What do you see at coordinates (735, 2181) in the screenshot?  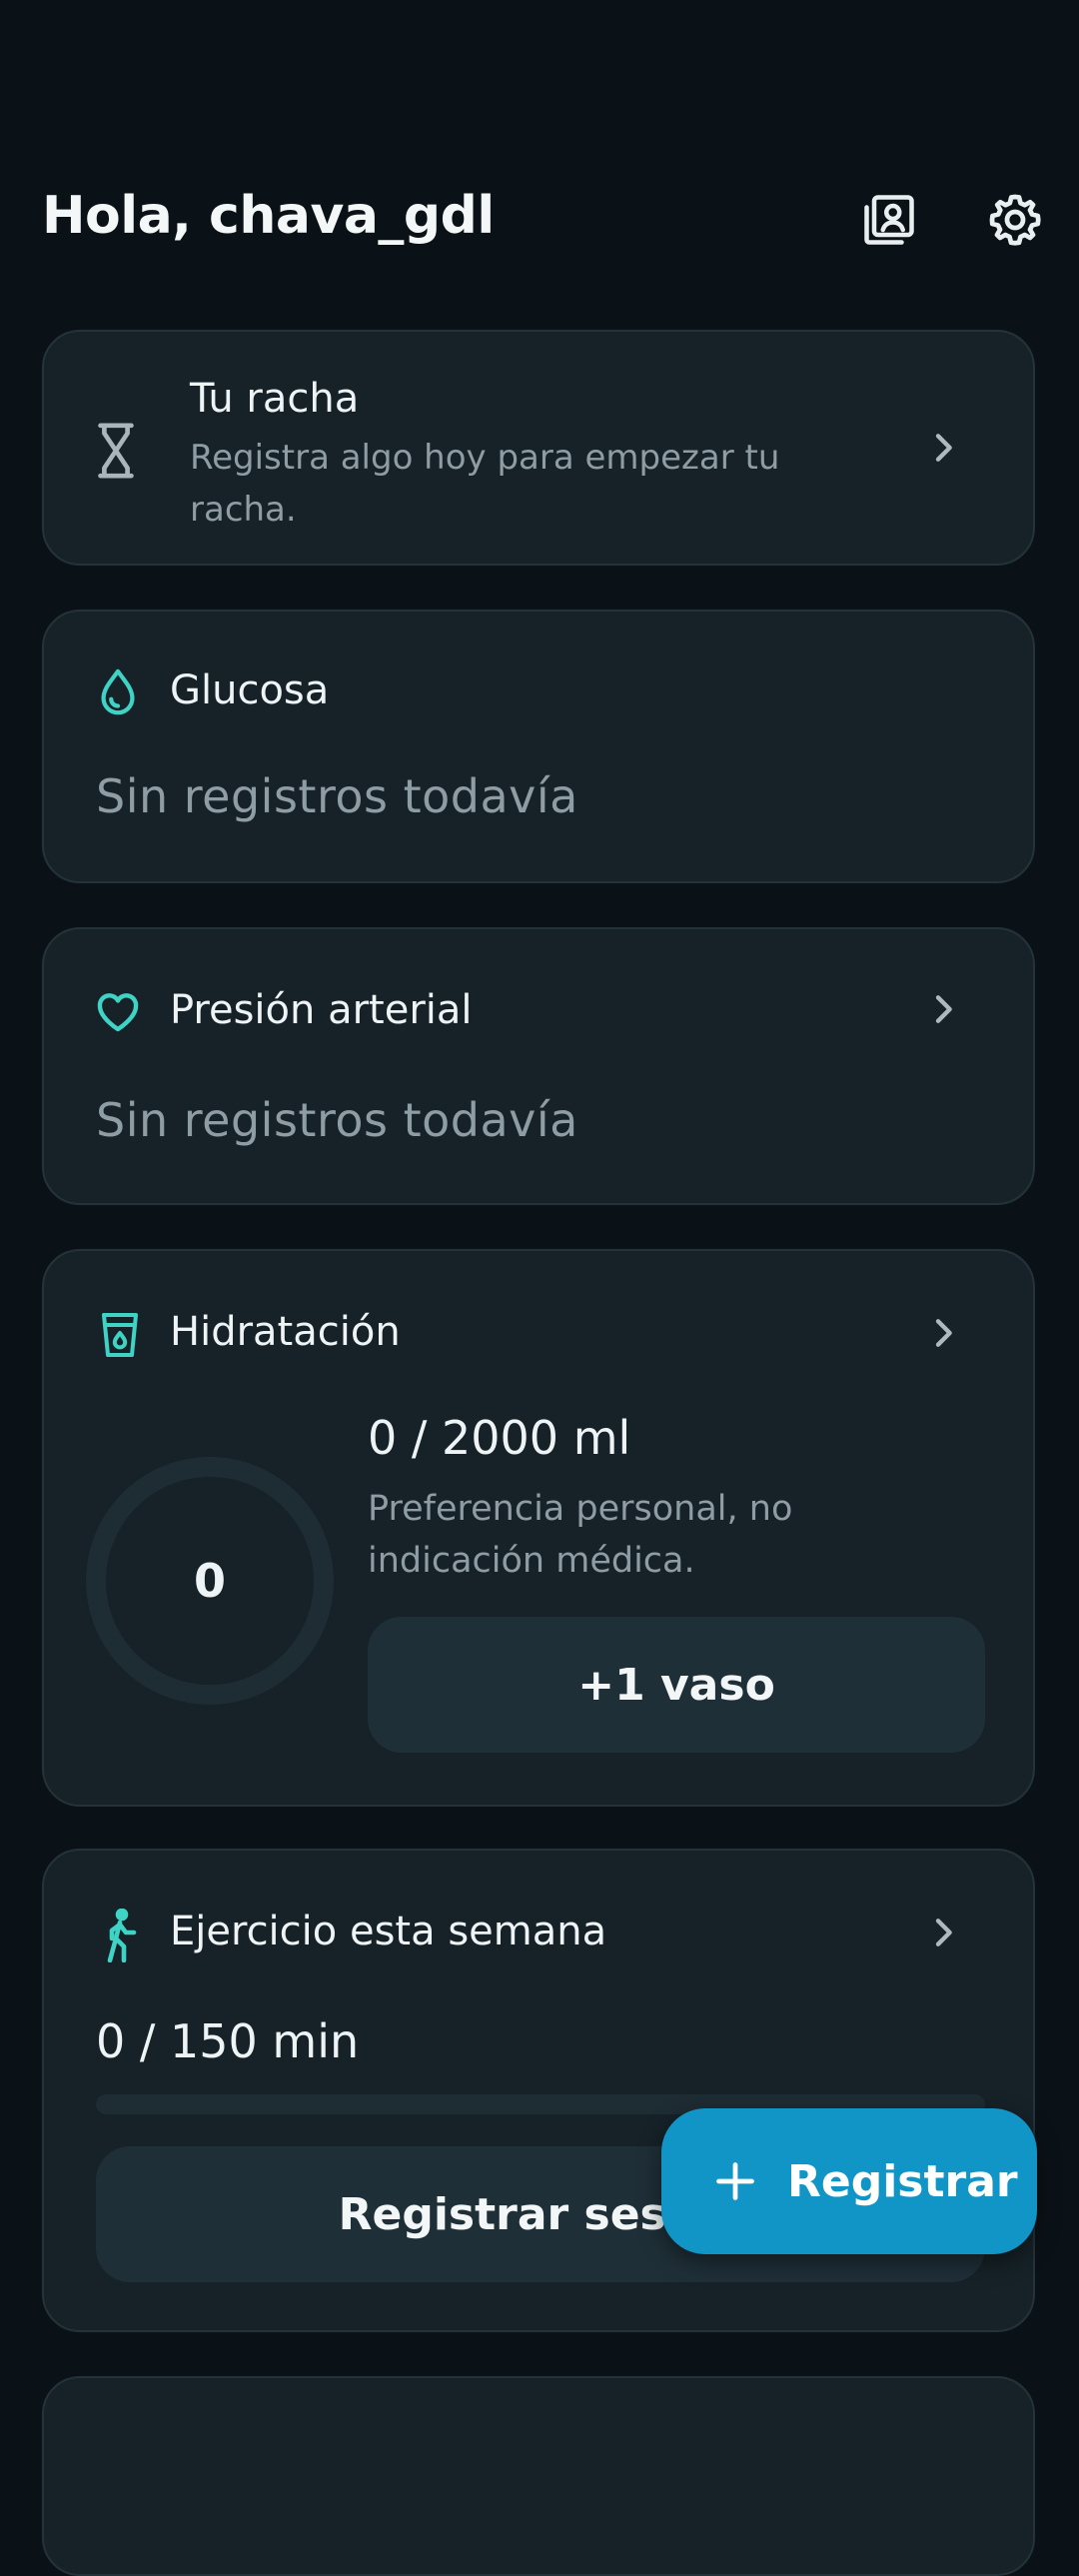 I see `plus-icon` at bounding box center [735, 2181].